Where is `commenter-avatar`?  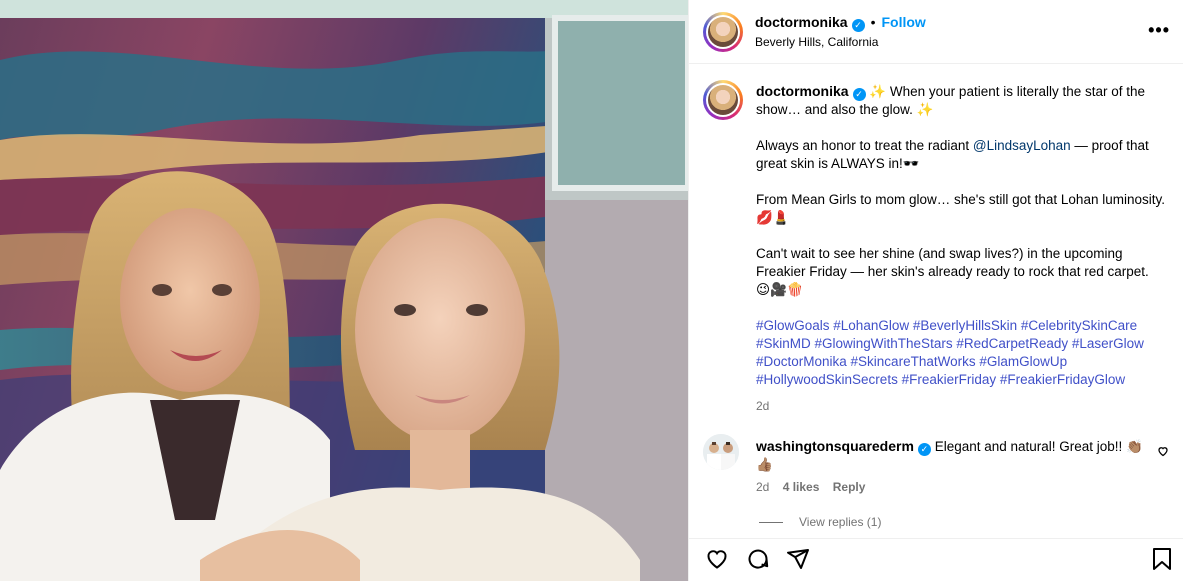 commenter-avatar is located at coordinates (721, 452).